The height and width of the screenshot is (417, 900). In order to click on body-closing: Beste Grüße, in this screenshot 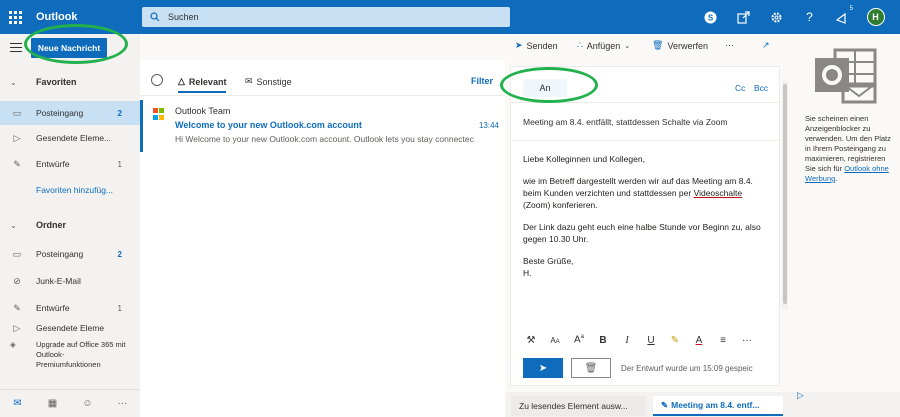, I will do `click(548, 261)`.